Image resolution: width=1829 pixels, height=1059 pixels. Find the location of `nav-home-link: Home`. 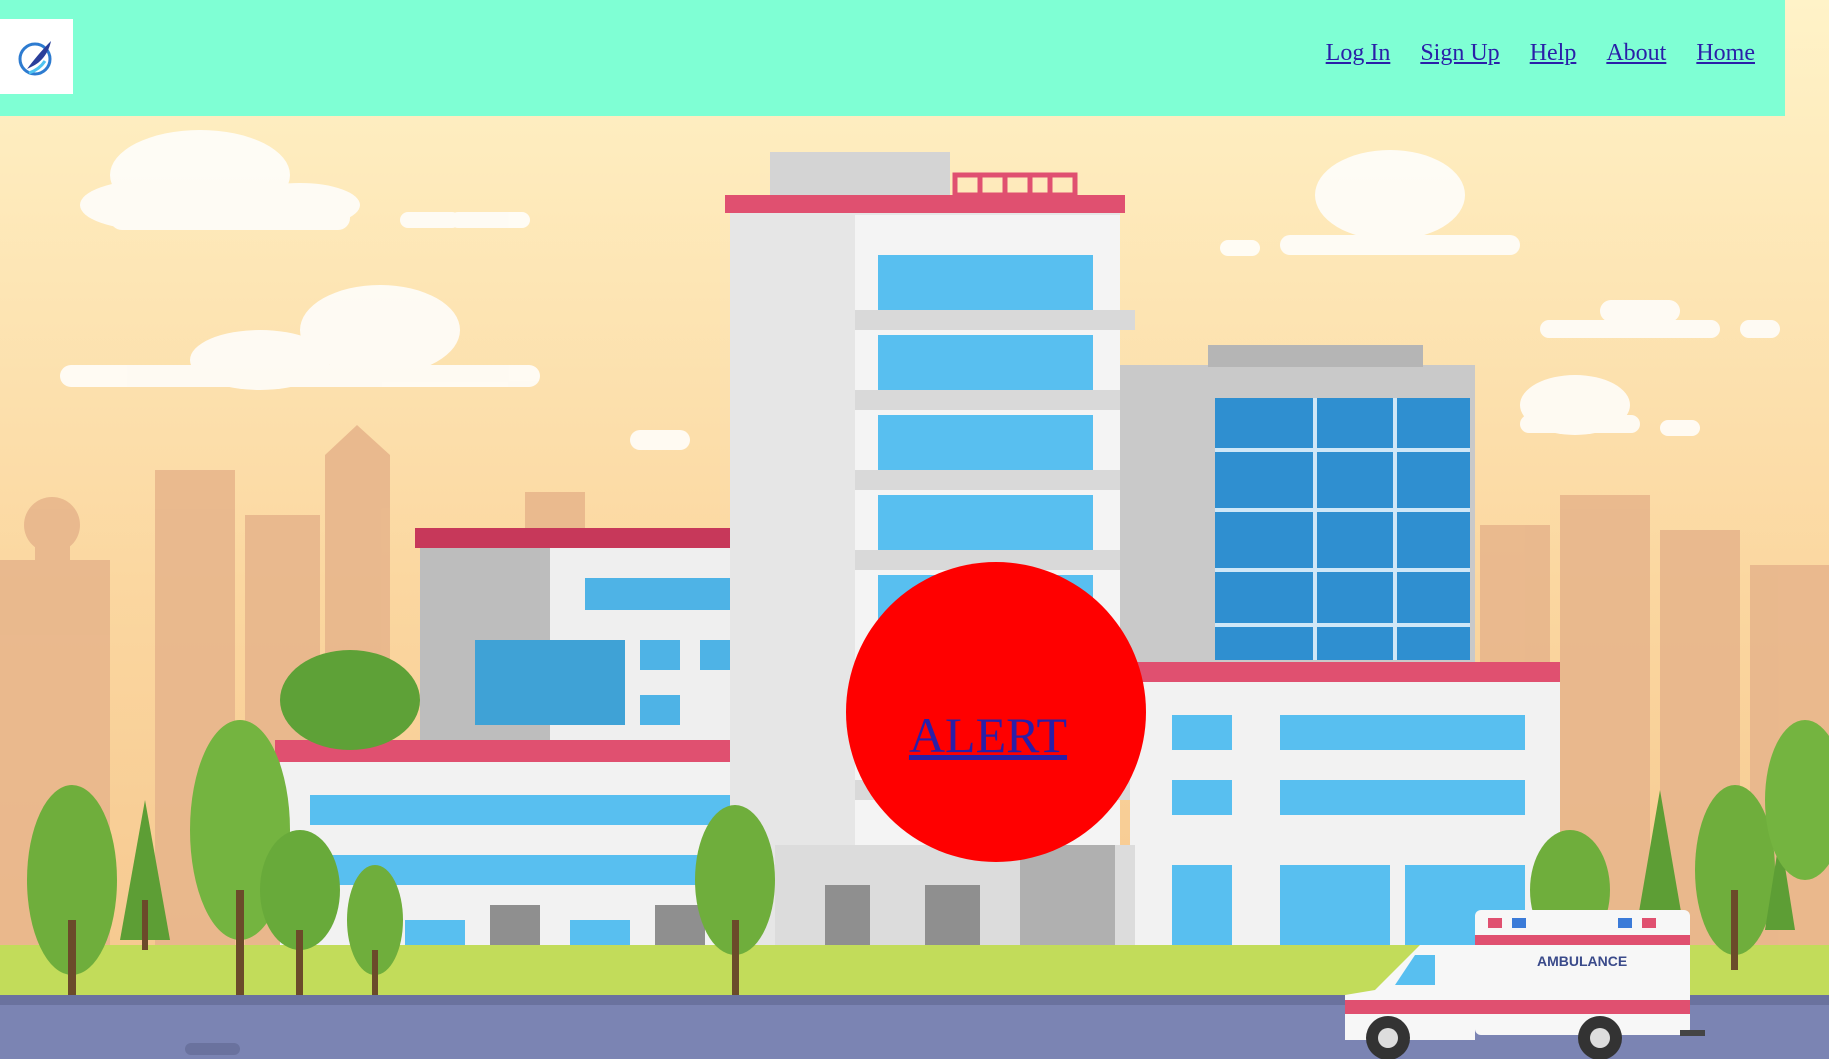

nav-home-link: Home is located at coordinates (1725, 53).